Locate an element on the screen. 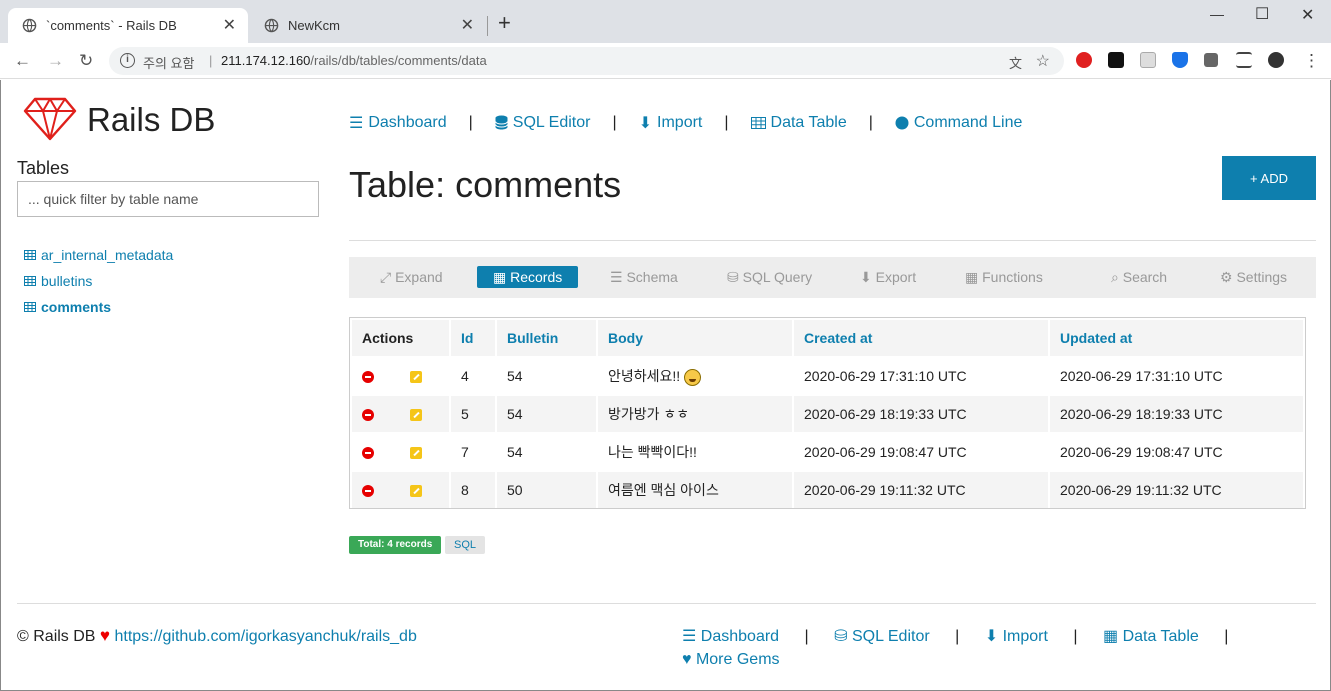  info-icon: i is located at coordinates (127, 60).